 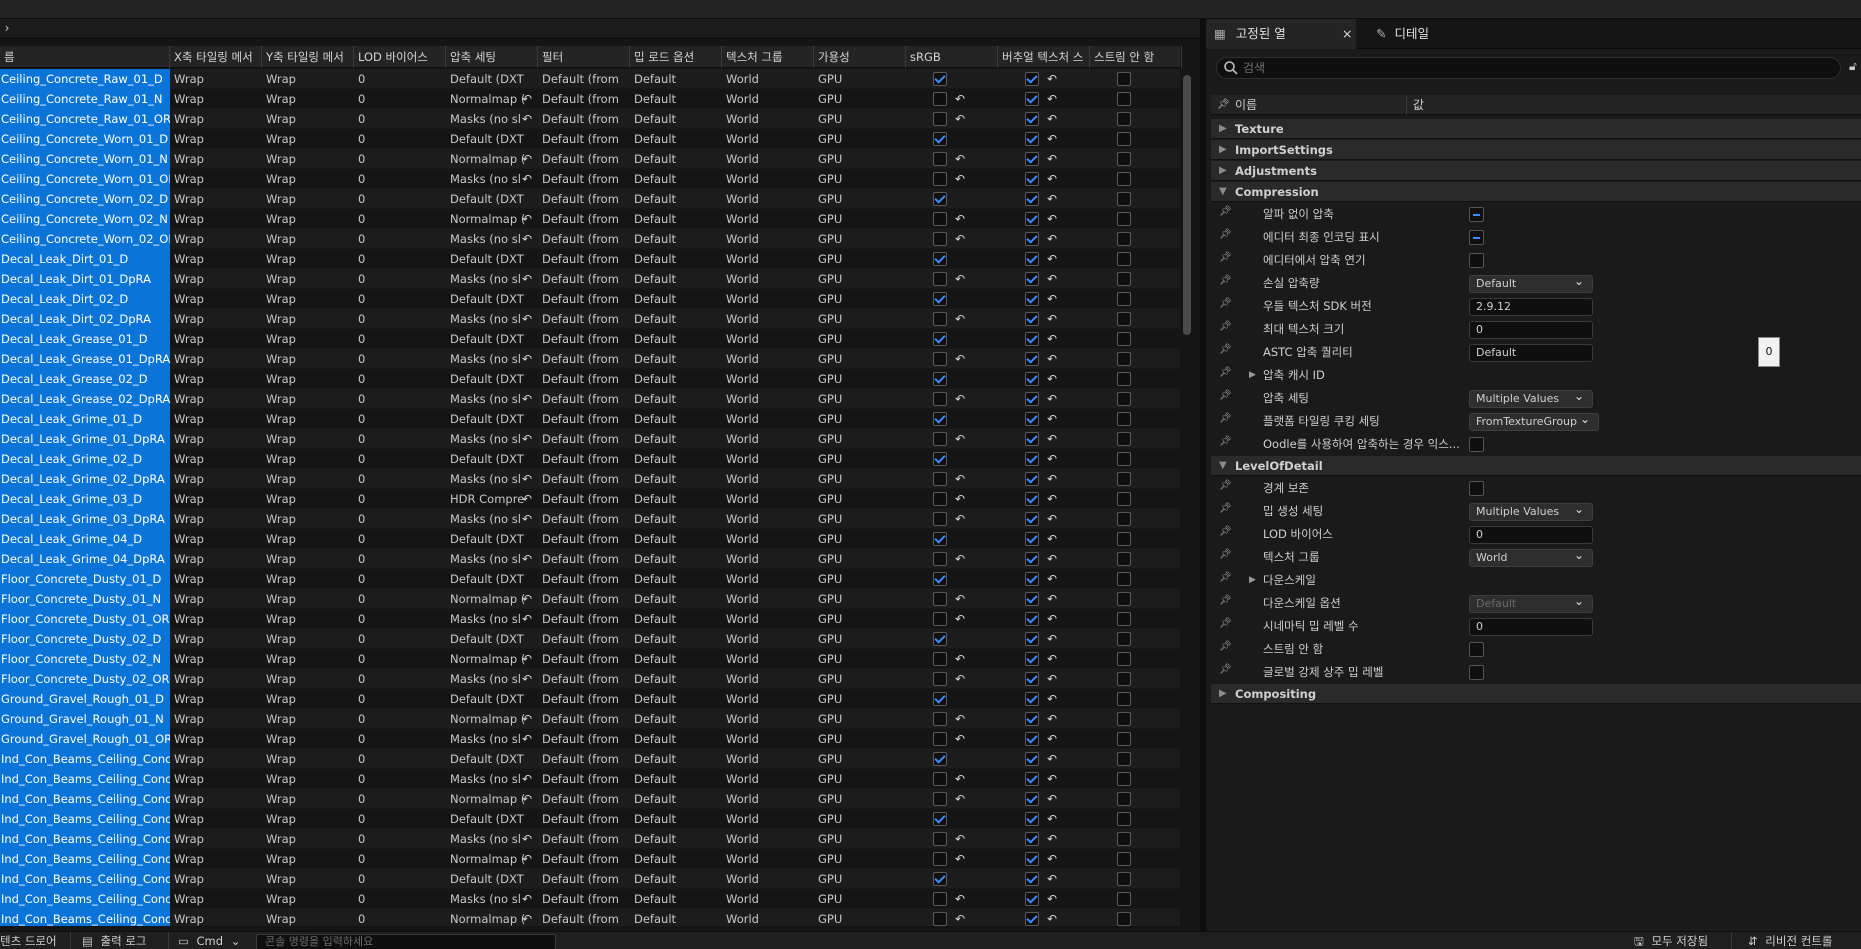 I want to click on asset-name-cell: Floor_Concrete_Dusty_01_ORD, so click(x=85, y=619).